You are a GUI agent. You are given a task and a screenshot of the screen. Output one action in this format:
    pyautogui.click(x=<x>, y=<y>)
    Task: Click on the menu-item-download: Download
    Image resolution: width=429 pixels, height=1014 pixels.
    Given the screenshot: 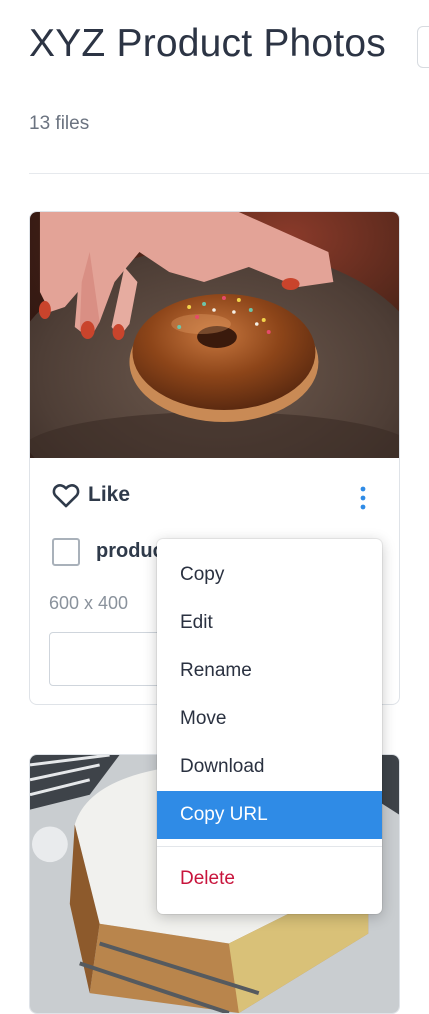 What is the action you would take?
    pyautogui.click(x=269, y=767)
    